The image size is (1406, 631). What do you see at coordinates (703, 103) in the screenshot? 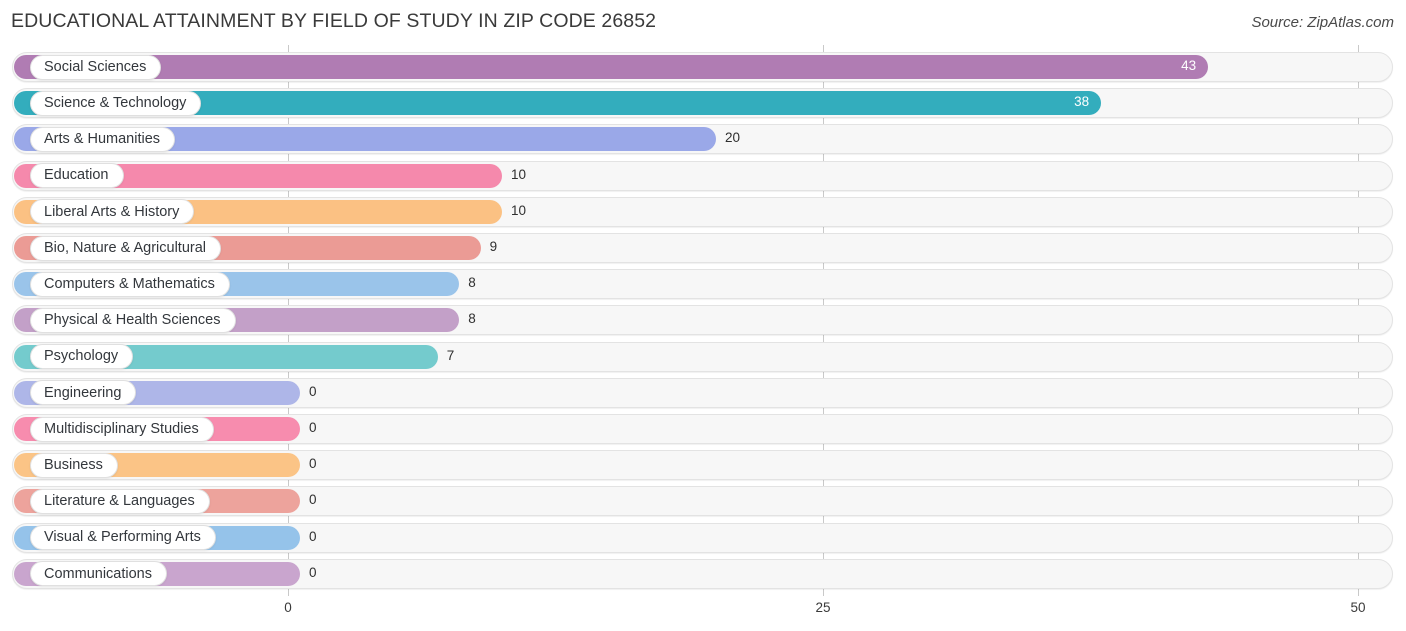
I see `bar-row: Science & Technology 38` at bounding box center [703, 103].